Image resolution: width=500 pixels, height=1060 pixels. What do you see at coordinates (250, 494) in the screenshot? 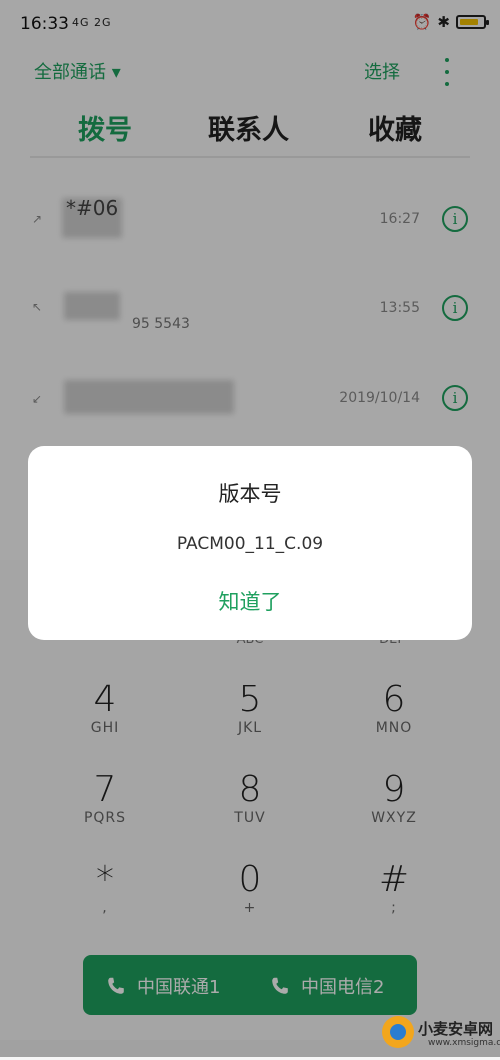
I see `dialog-title: 版本号` at bounding box center [250, 494].